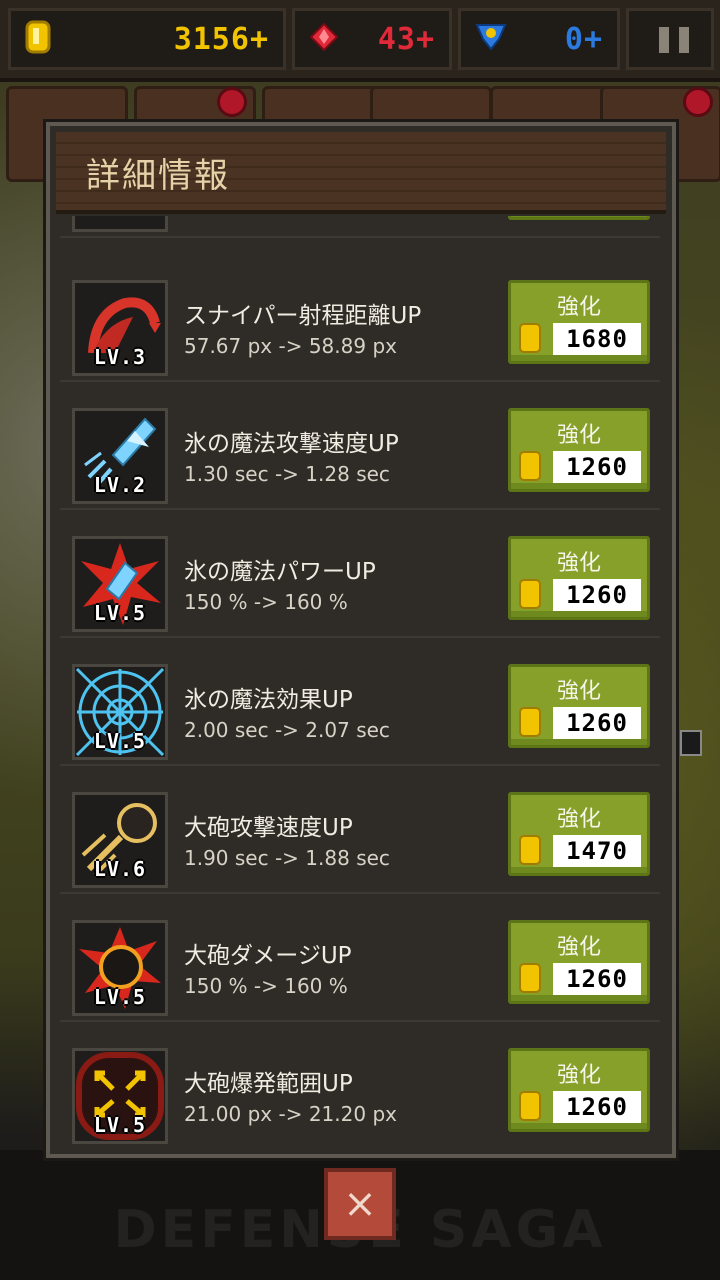 Image resolution: width=720 pixels, height=1280 pixels. Describe the element at coordinates (360, 833) in the screenshot. I see `upgrade-row: LV.6 大砲攻撃速度UP 1.90 sec -> 1.88 sec 強化 1470` at that location.